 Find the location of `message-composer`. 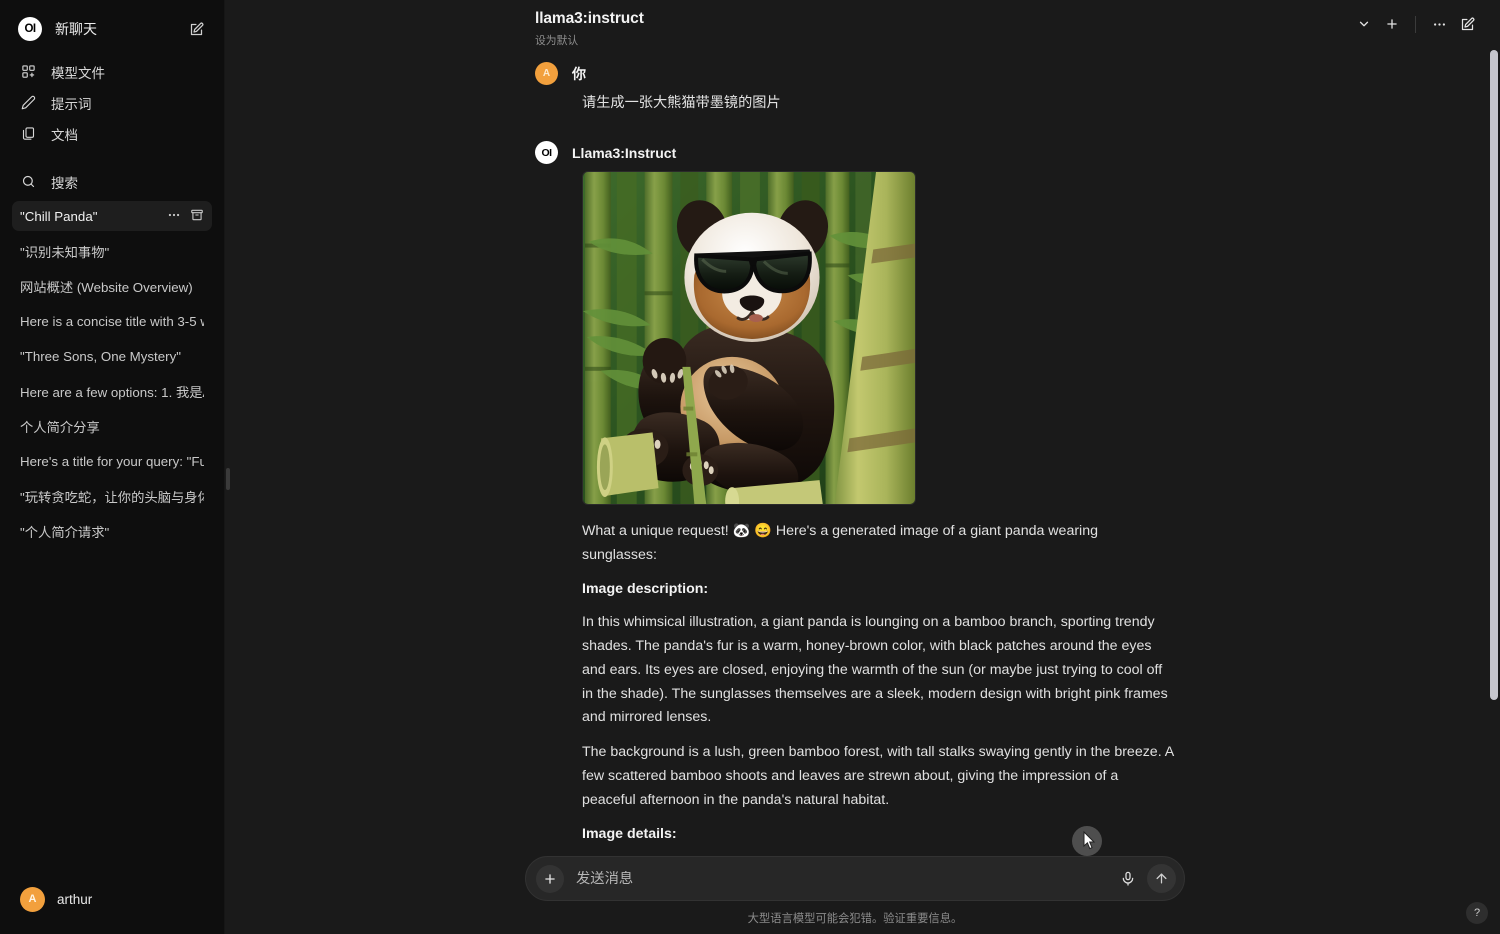

message-composer is located at coordinates (855, 878).